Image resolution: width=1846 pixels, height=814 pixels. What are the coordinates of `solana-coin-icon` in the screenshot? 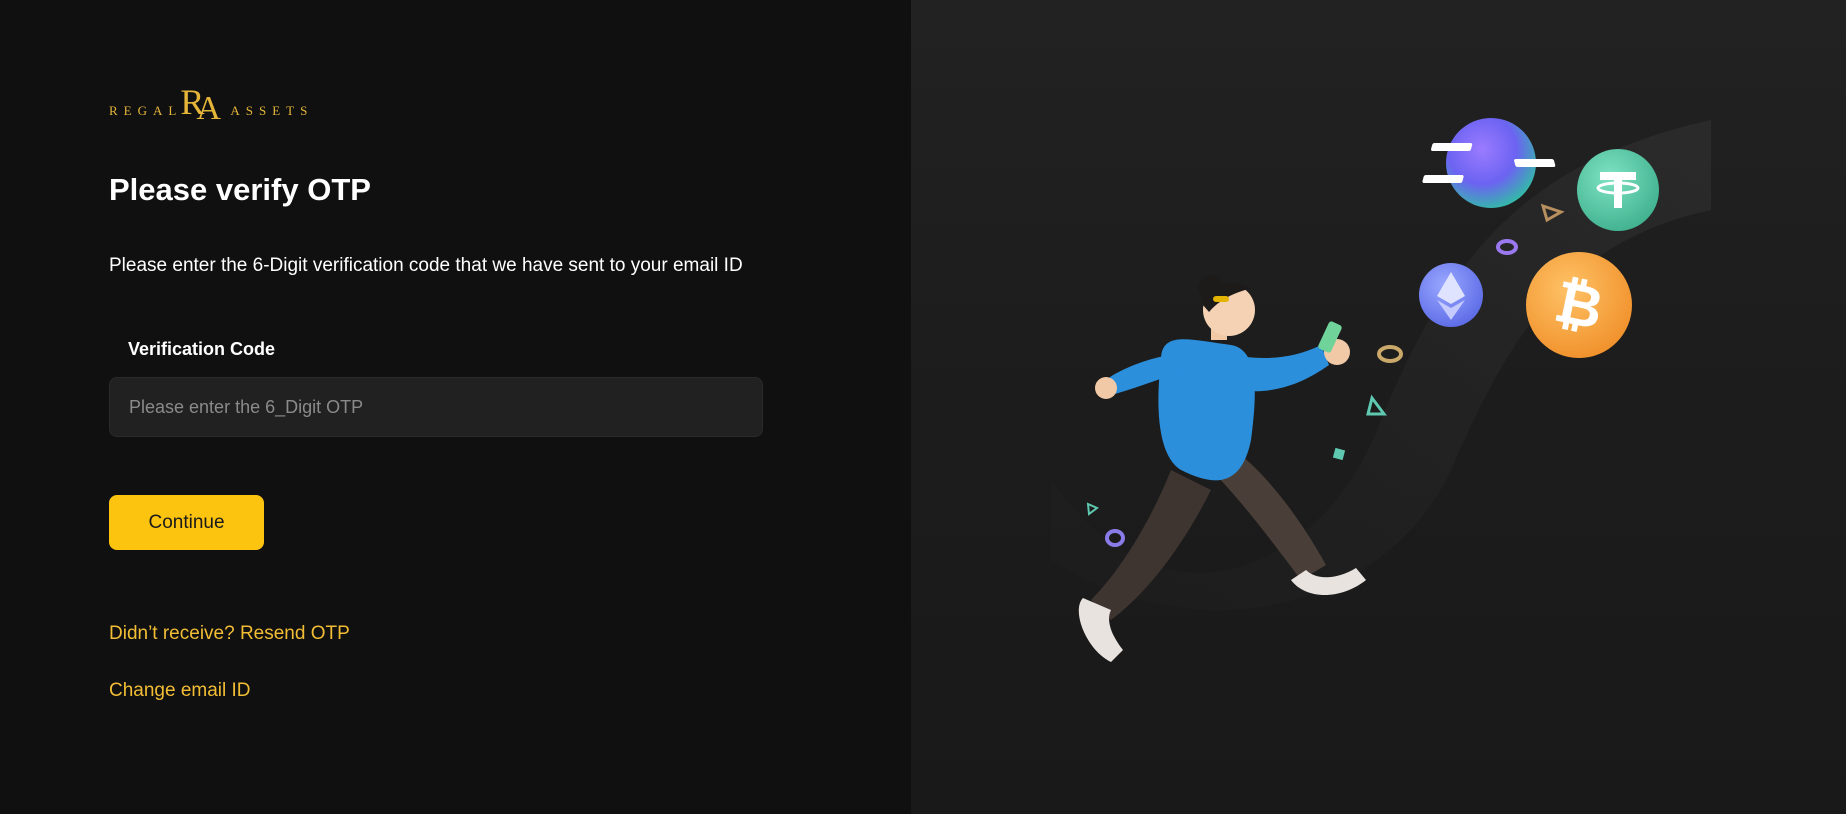 It's located at (1489, 163).